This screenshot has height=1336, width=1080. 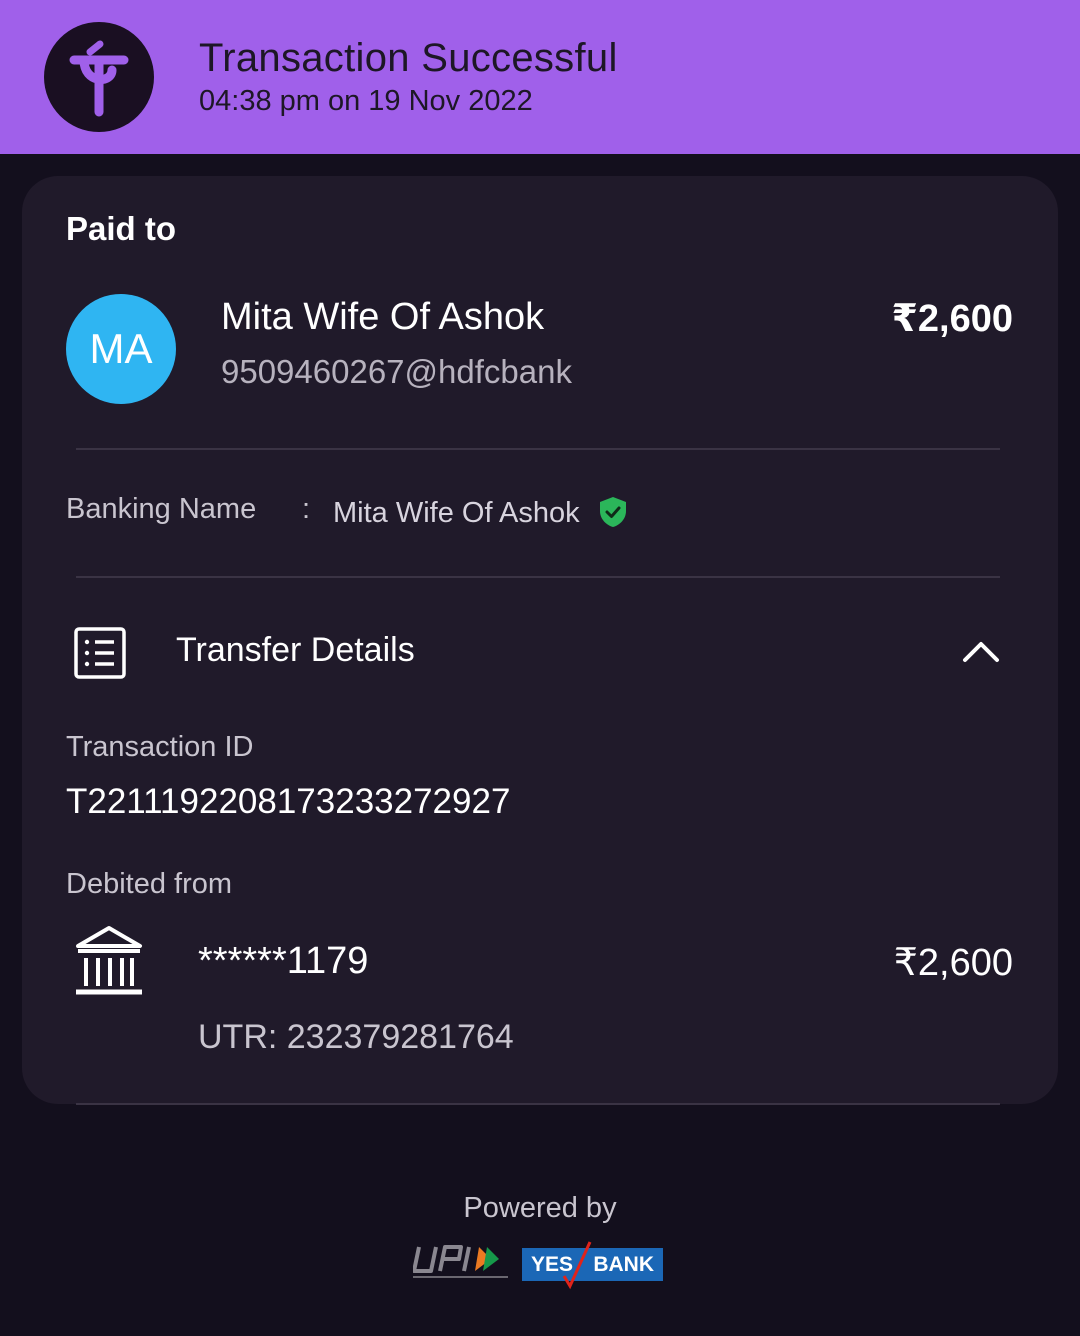 What do you see at coordinates (121, 349) in the screenshot?
I see `payee-avatar: MA` at bounding box center [121, 349].